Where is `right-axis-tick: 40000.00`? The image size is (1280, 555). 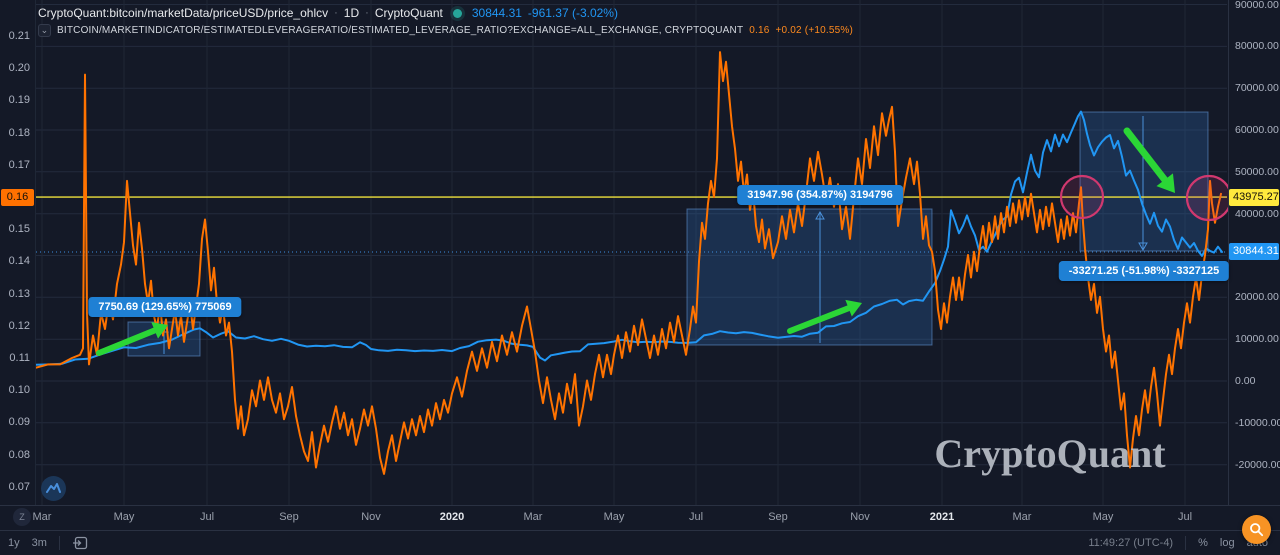
right-axis-tick: 40000.00 is located at coordinates (1257, 214).